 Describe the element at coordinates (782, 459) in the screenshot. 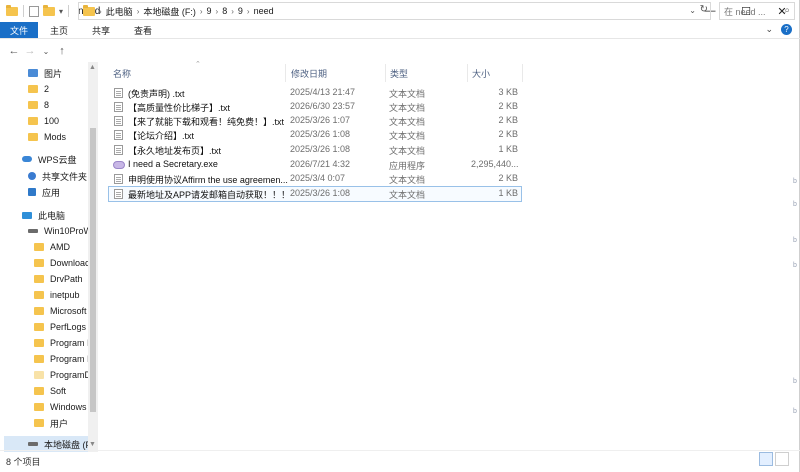

I see `large-icons-view-icon` at that location.